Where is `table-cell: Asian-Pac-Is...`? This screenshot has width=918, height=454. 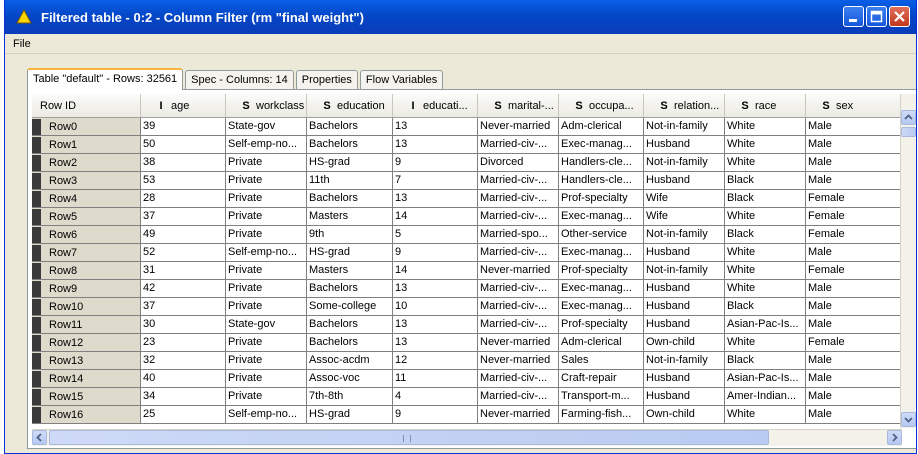
table-cell: Asian-Pac-Is... is located at coordinates (765, 378).